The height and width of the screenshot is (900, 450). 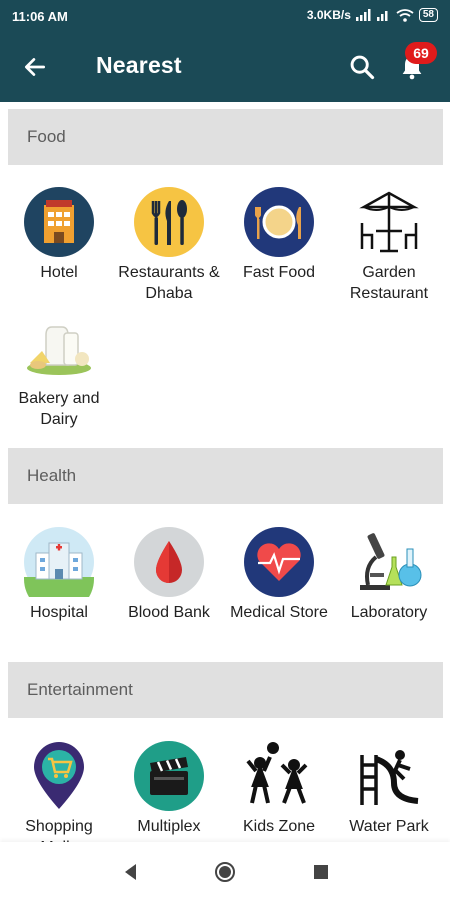 I want to click on nav-home-icon, so click(x=225, y=872).